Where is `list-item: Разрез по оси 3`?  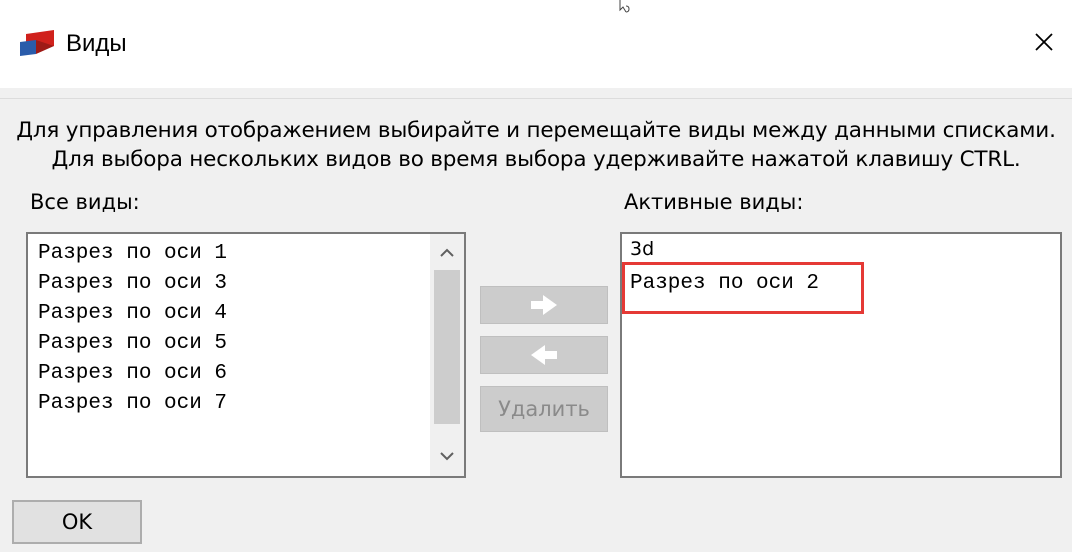
list-item: Разрез по оси 3 is located at coordinates (132, 283).